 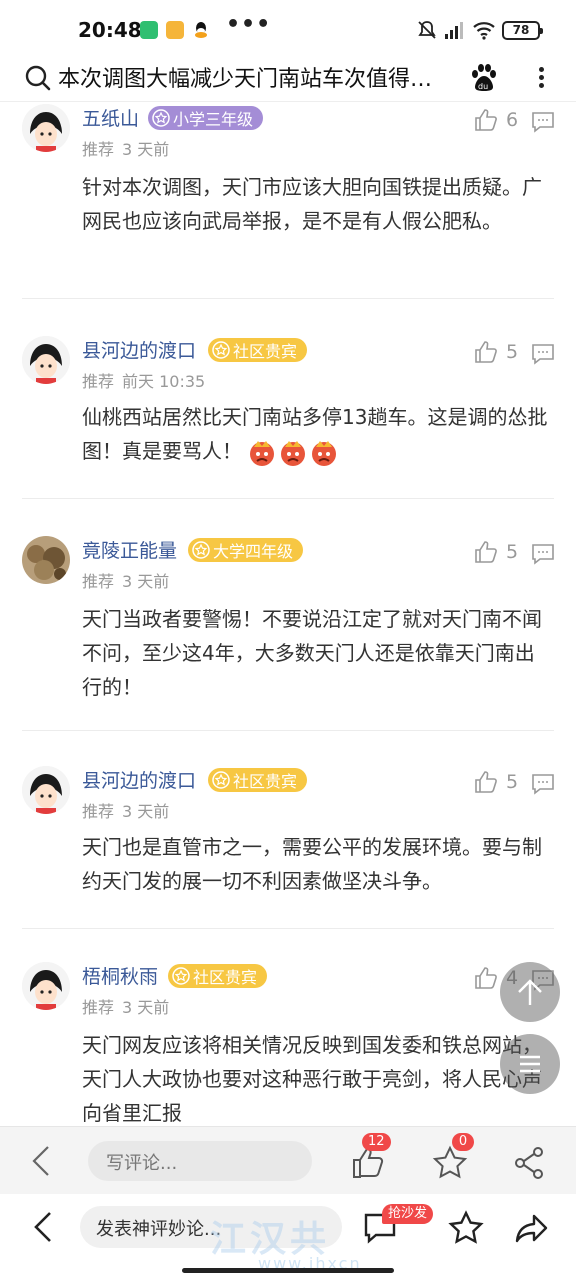 What do you see at coordinates (317, 434) in the screenshot?
I see `comment-text: 仙桃西站居然比天门南站多停13趟车。这是调的怂批图！真是要骂人！` at bounding box center [317, 434].